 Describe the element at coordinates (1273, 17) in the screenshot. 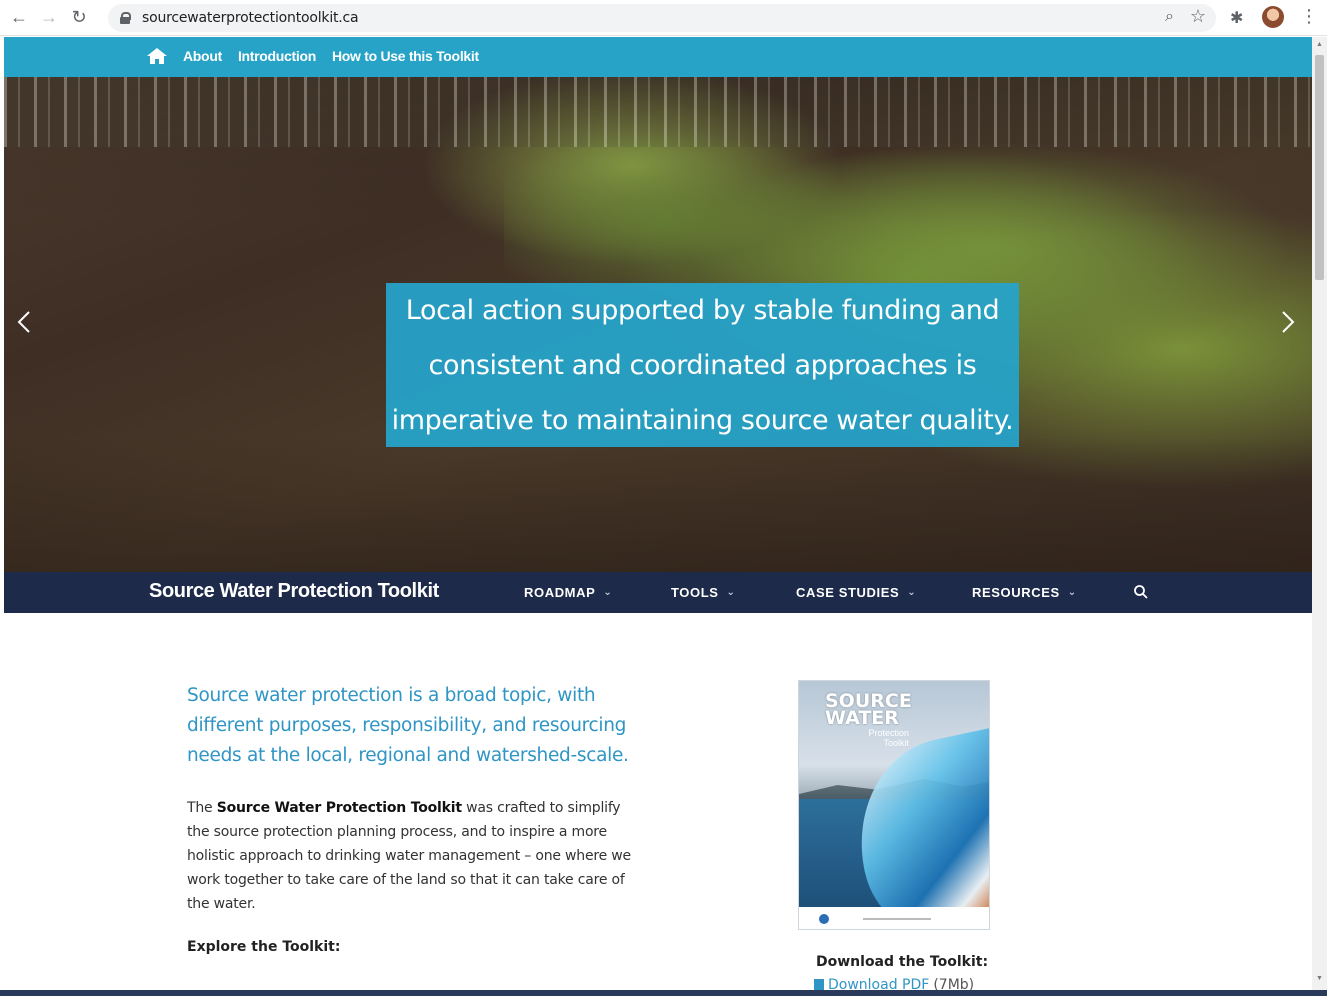

I see `profile-avatar` at that location.